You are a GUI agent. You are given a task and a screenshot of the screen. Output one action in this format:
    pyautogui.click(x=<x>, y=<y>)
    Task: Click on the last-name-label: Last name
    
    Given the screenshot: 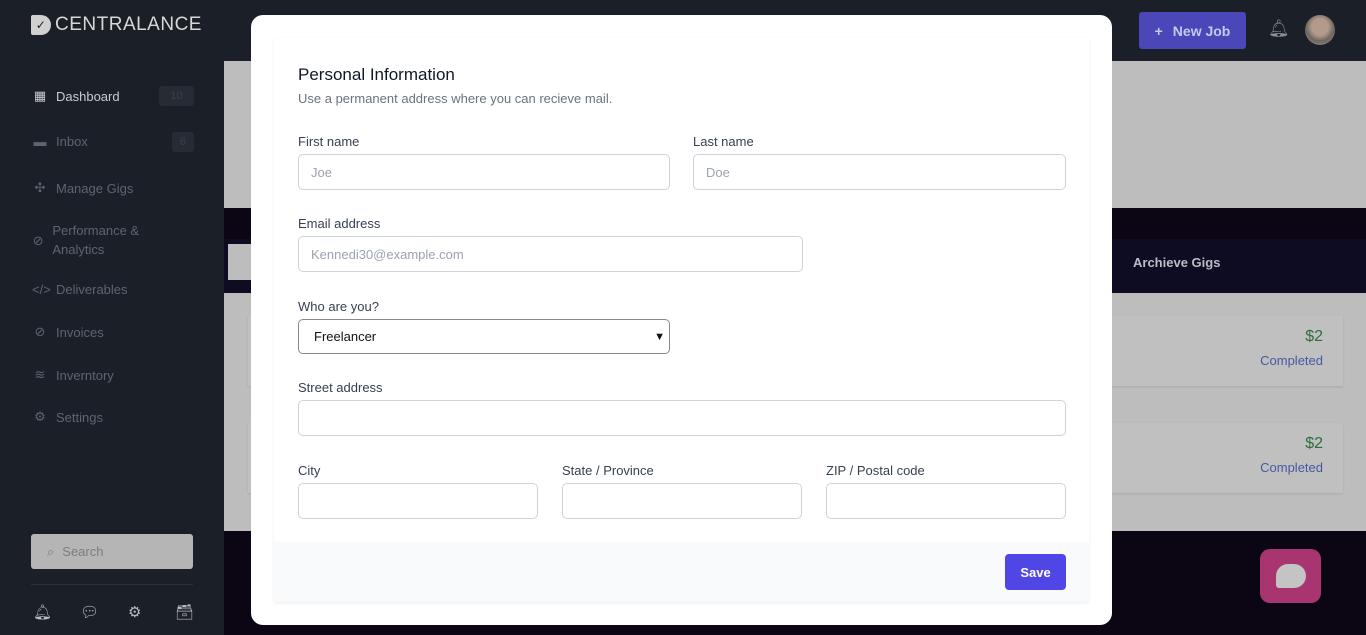 What is the action you would take?
    pyautogui.click(x=723, y=141)
    